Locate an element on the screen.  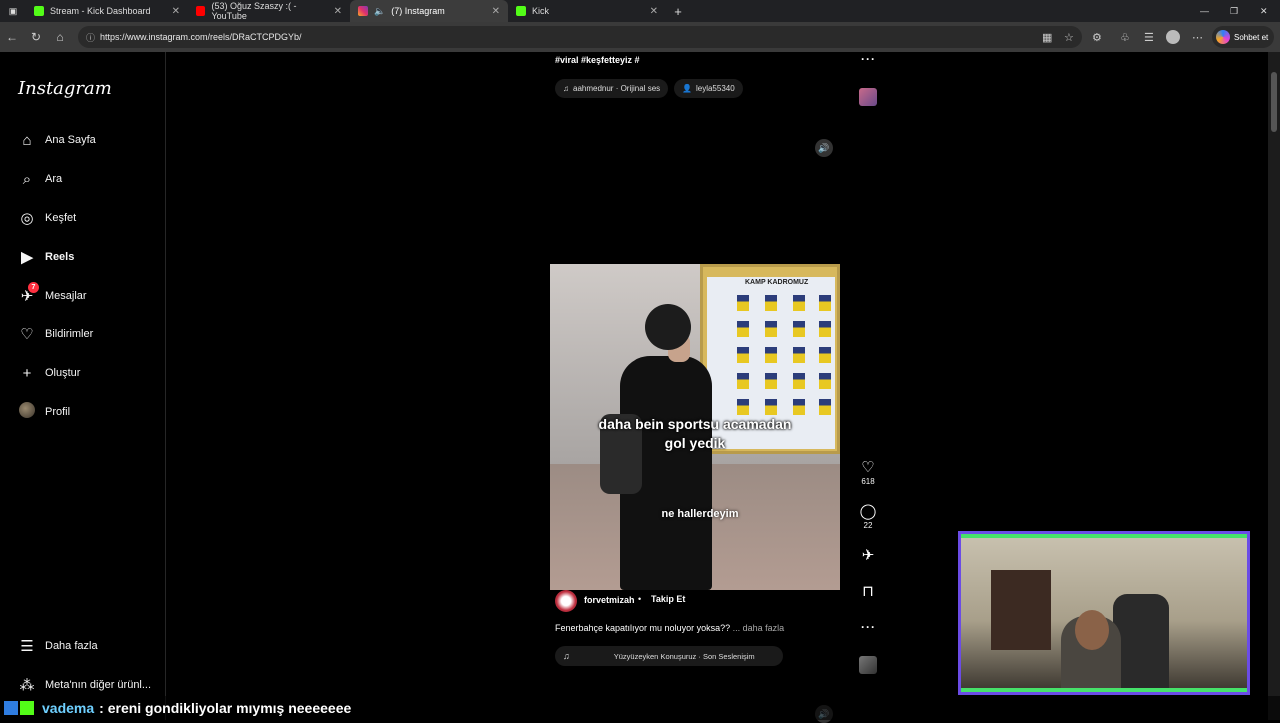
tab-kick-dashboard: Stream - Kick Dashboard ✕ is located at coordinates (107, 11).